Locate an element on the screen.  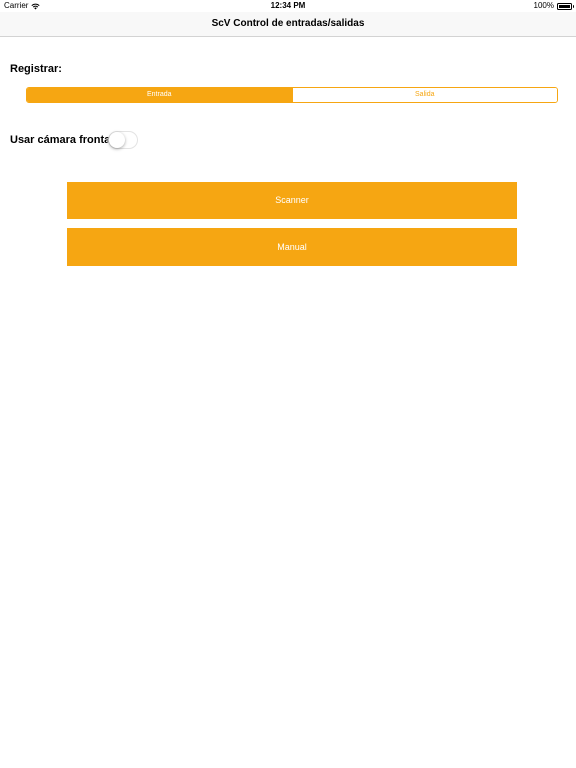
status-time: 12:34 PM is located at coordinates (288, 5).